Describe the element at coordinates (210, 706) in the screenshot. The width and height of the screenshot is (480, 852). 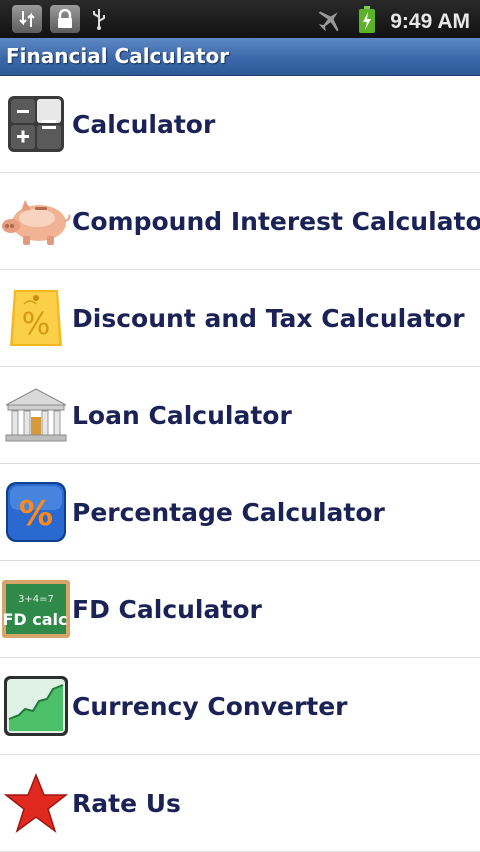
I see `menu-item-label: Currency Converter` at that location.